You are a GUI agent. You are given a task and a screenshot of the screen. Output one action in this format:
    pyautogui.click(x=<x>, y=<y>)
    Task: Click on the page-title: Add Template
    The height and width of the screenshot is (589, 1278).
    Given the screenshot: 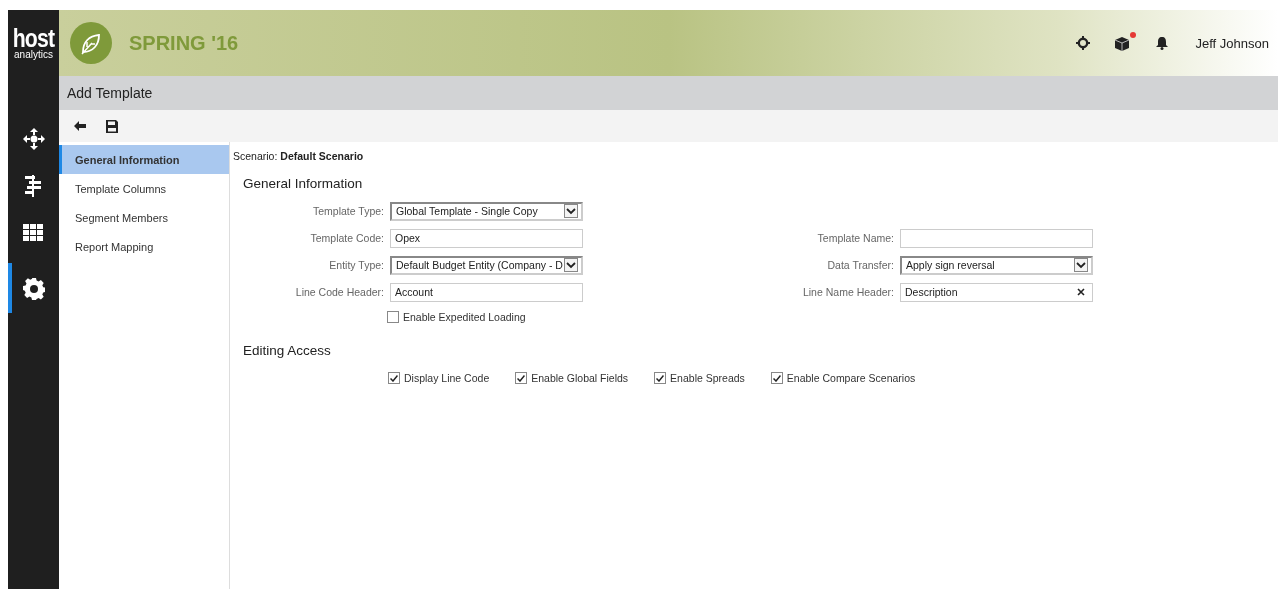 What is the action you would take?
    pyautogui.click(x=668, y=93)
    